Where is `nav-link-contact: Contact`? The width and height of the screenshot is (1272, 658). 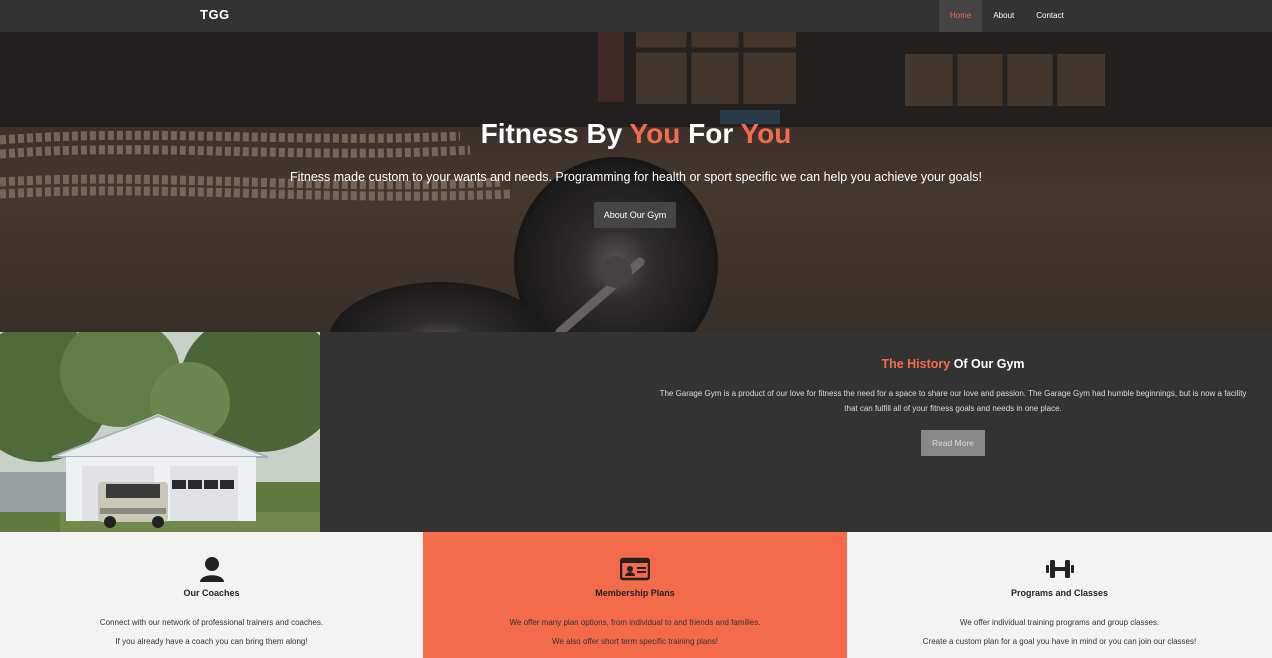
nav-link-contact: Contact is located at coordinates (1050, 16).